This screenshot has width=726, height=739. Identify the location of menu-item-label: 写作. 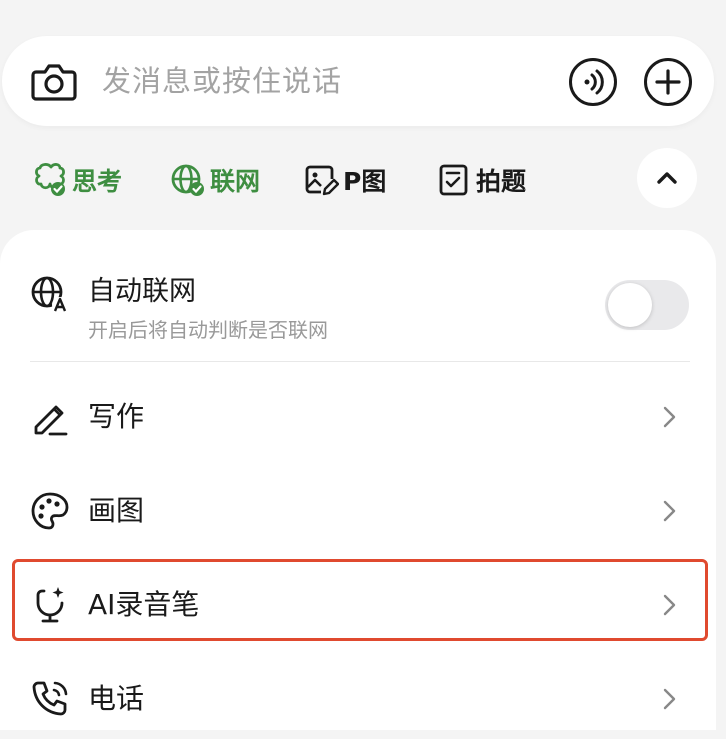
(116, 416).